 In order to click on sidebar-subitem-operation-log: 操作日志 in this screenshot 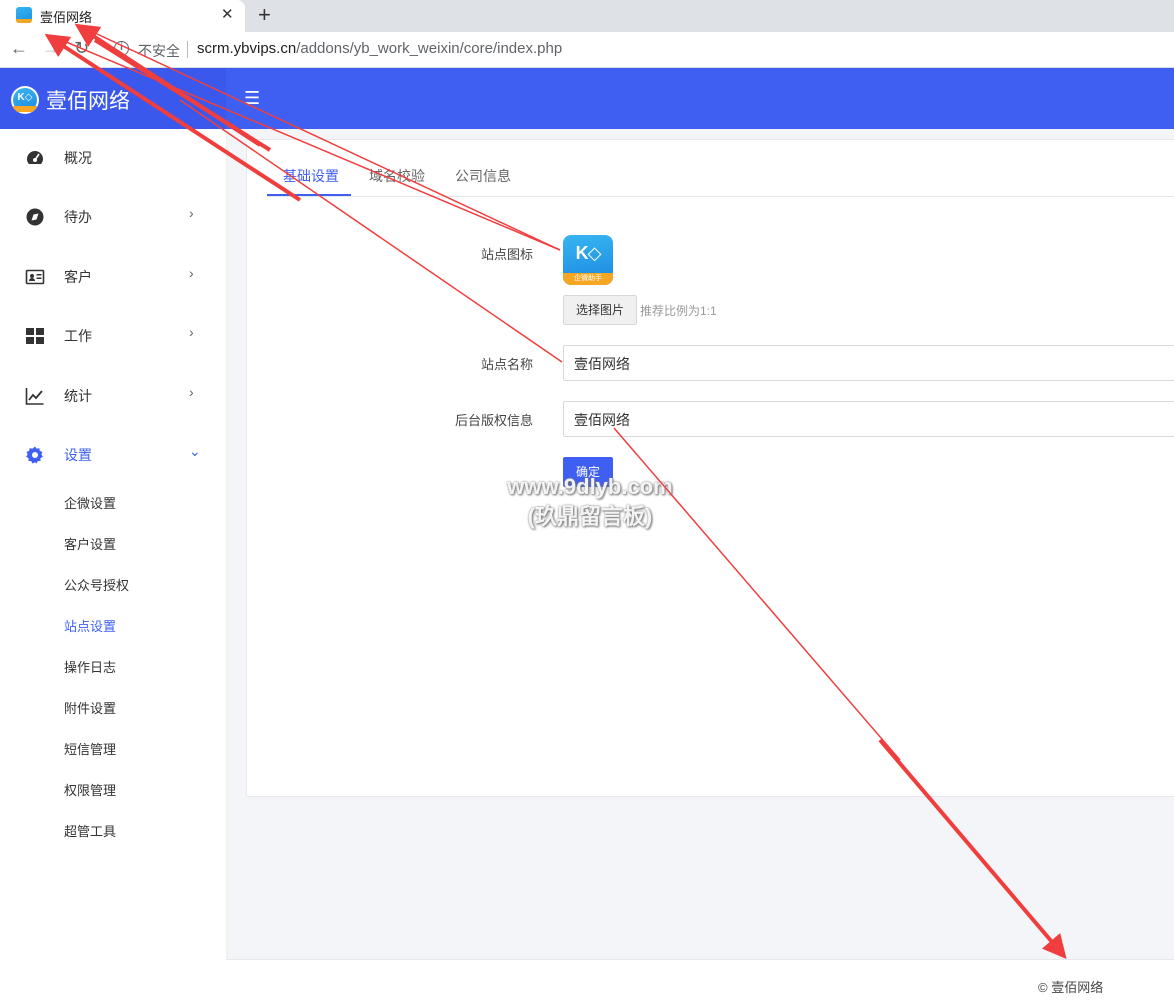, I will do `click(90, 666)`.